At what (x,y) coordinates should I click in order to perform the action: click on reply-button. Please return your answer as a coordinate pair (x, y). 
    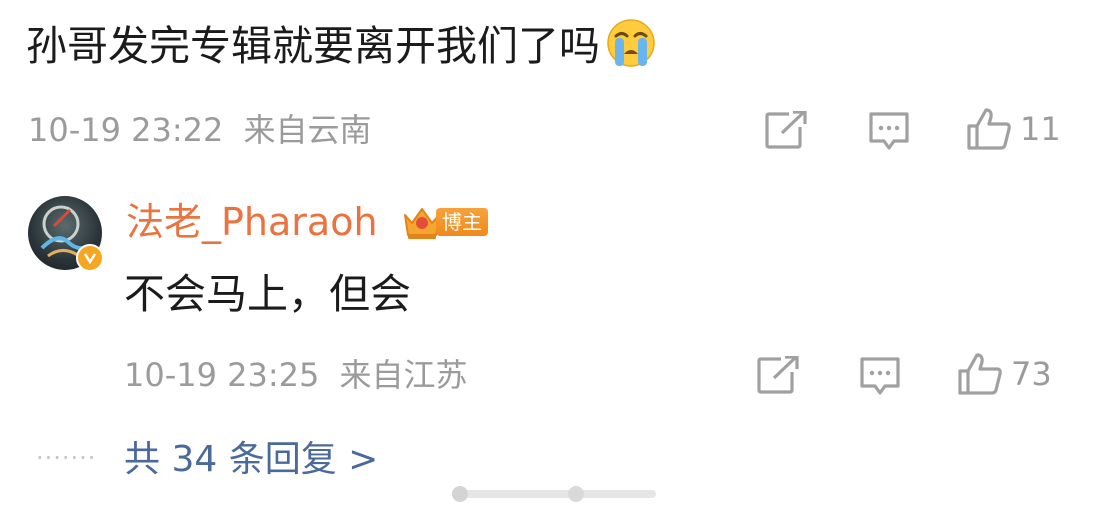
    Looking at the image, I should click on (889, 131).